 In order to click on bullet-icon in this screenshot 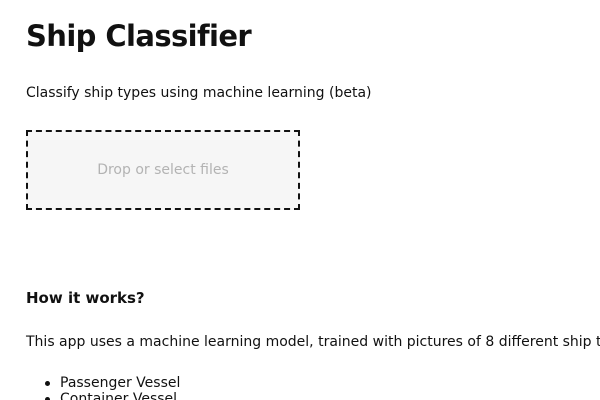, I will do `click(47, 383)`.